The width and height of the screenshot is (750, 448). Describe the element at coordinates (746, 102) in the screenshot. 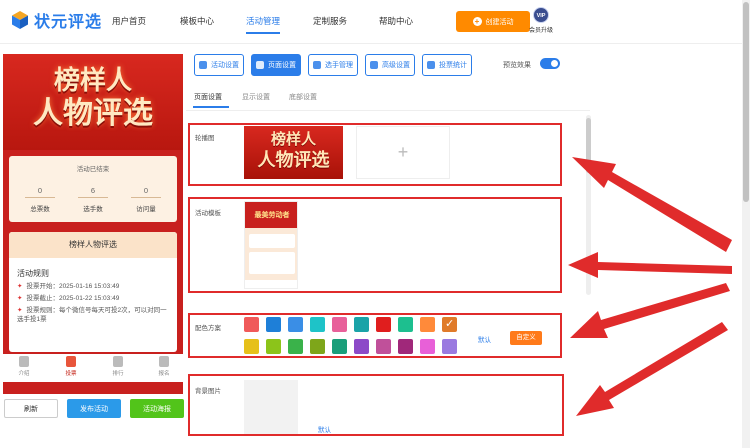

I see `page-scrollbar-thumb` at that location.